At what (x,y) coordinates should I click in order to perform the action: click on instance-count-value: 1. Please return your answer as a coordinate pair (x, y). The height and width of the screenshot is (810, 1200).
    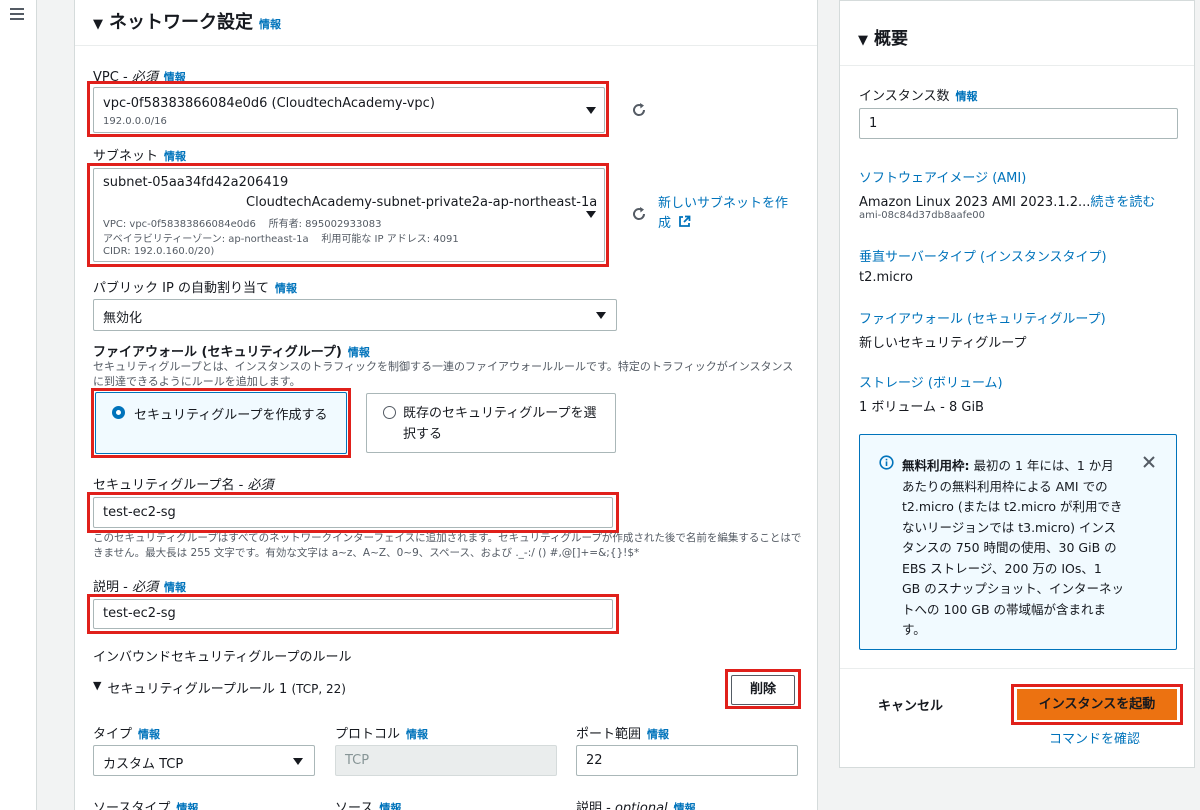
    Looking at the image, I should click on (873, 123).